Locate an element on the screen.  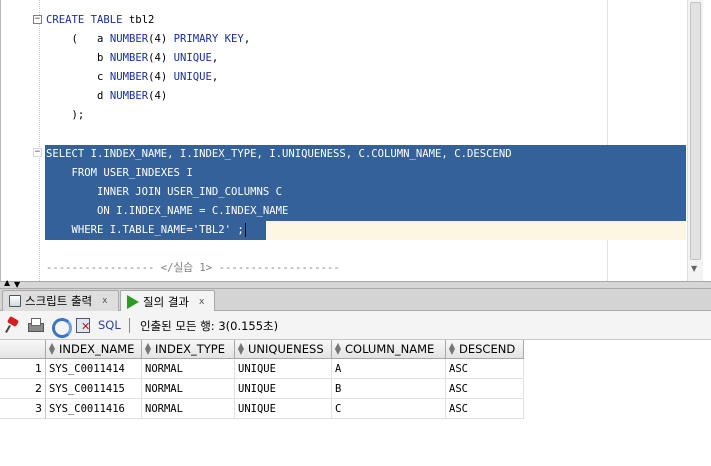
table-cell: SYS_C0011414 is located at coordinates (94, 369).